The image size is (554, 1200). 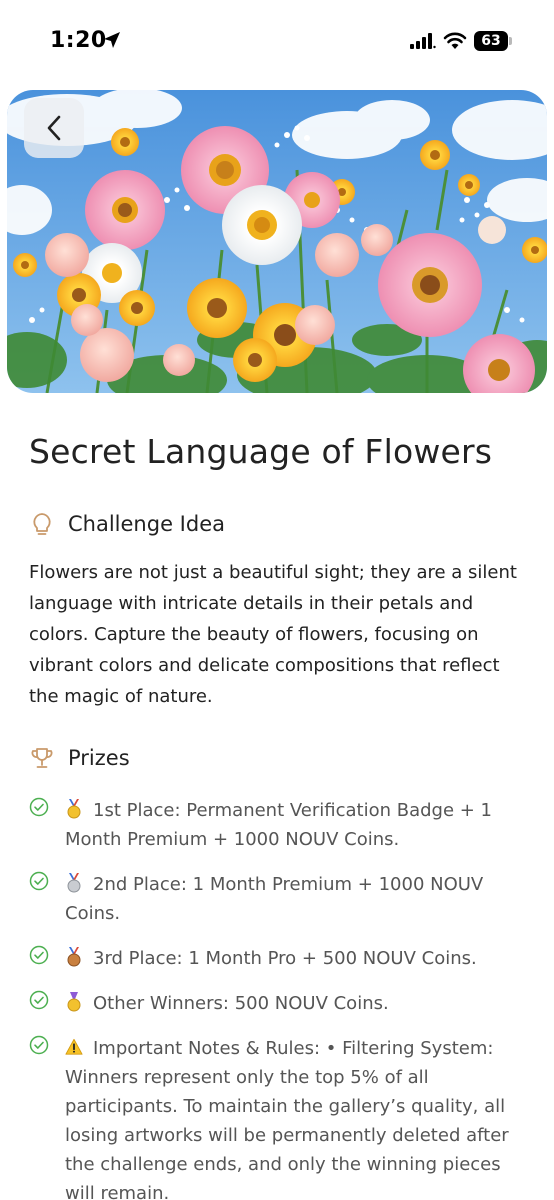 I want to click on medal-icon, so click(x=74, y=1002).